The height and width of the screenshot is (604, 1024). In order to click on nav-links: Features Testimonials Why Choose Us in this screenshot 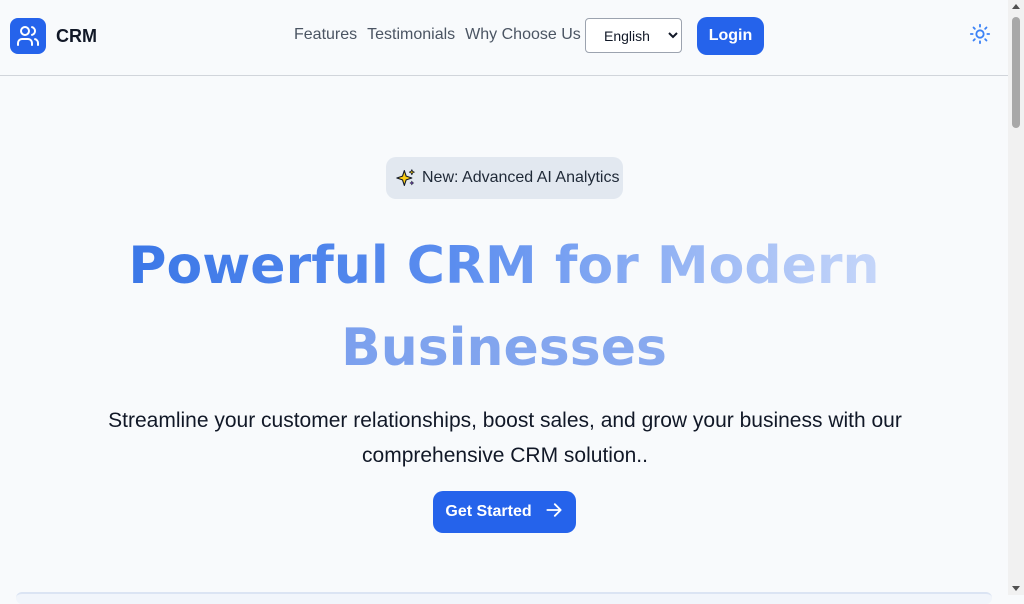, I will do `click(437, 35)`.